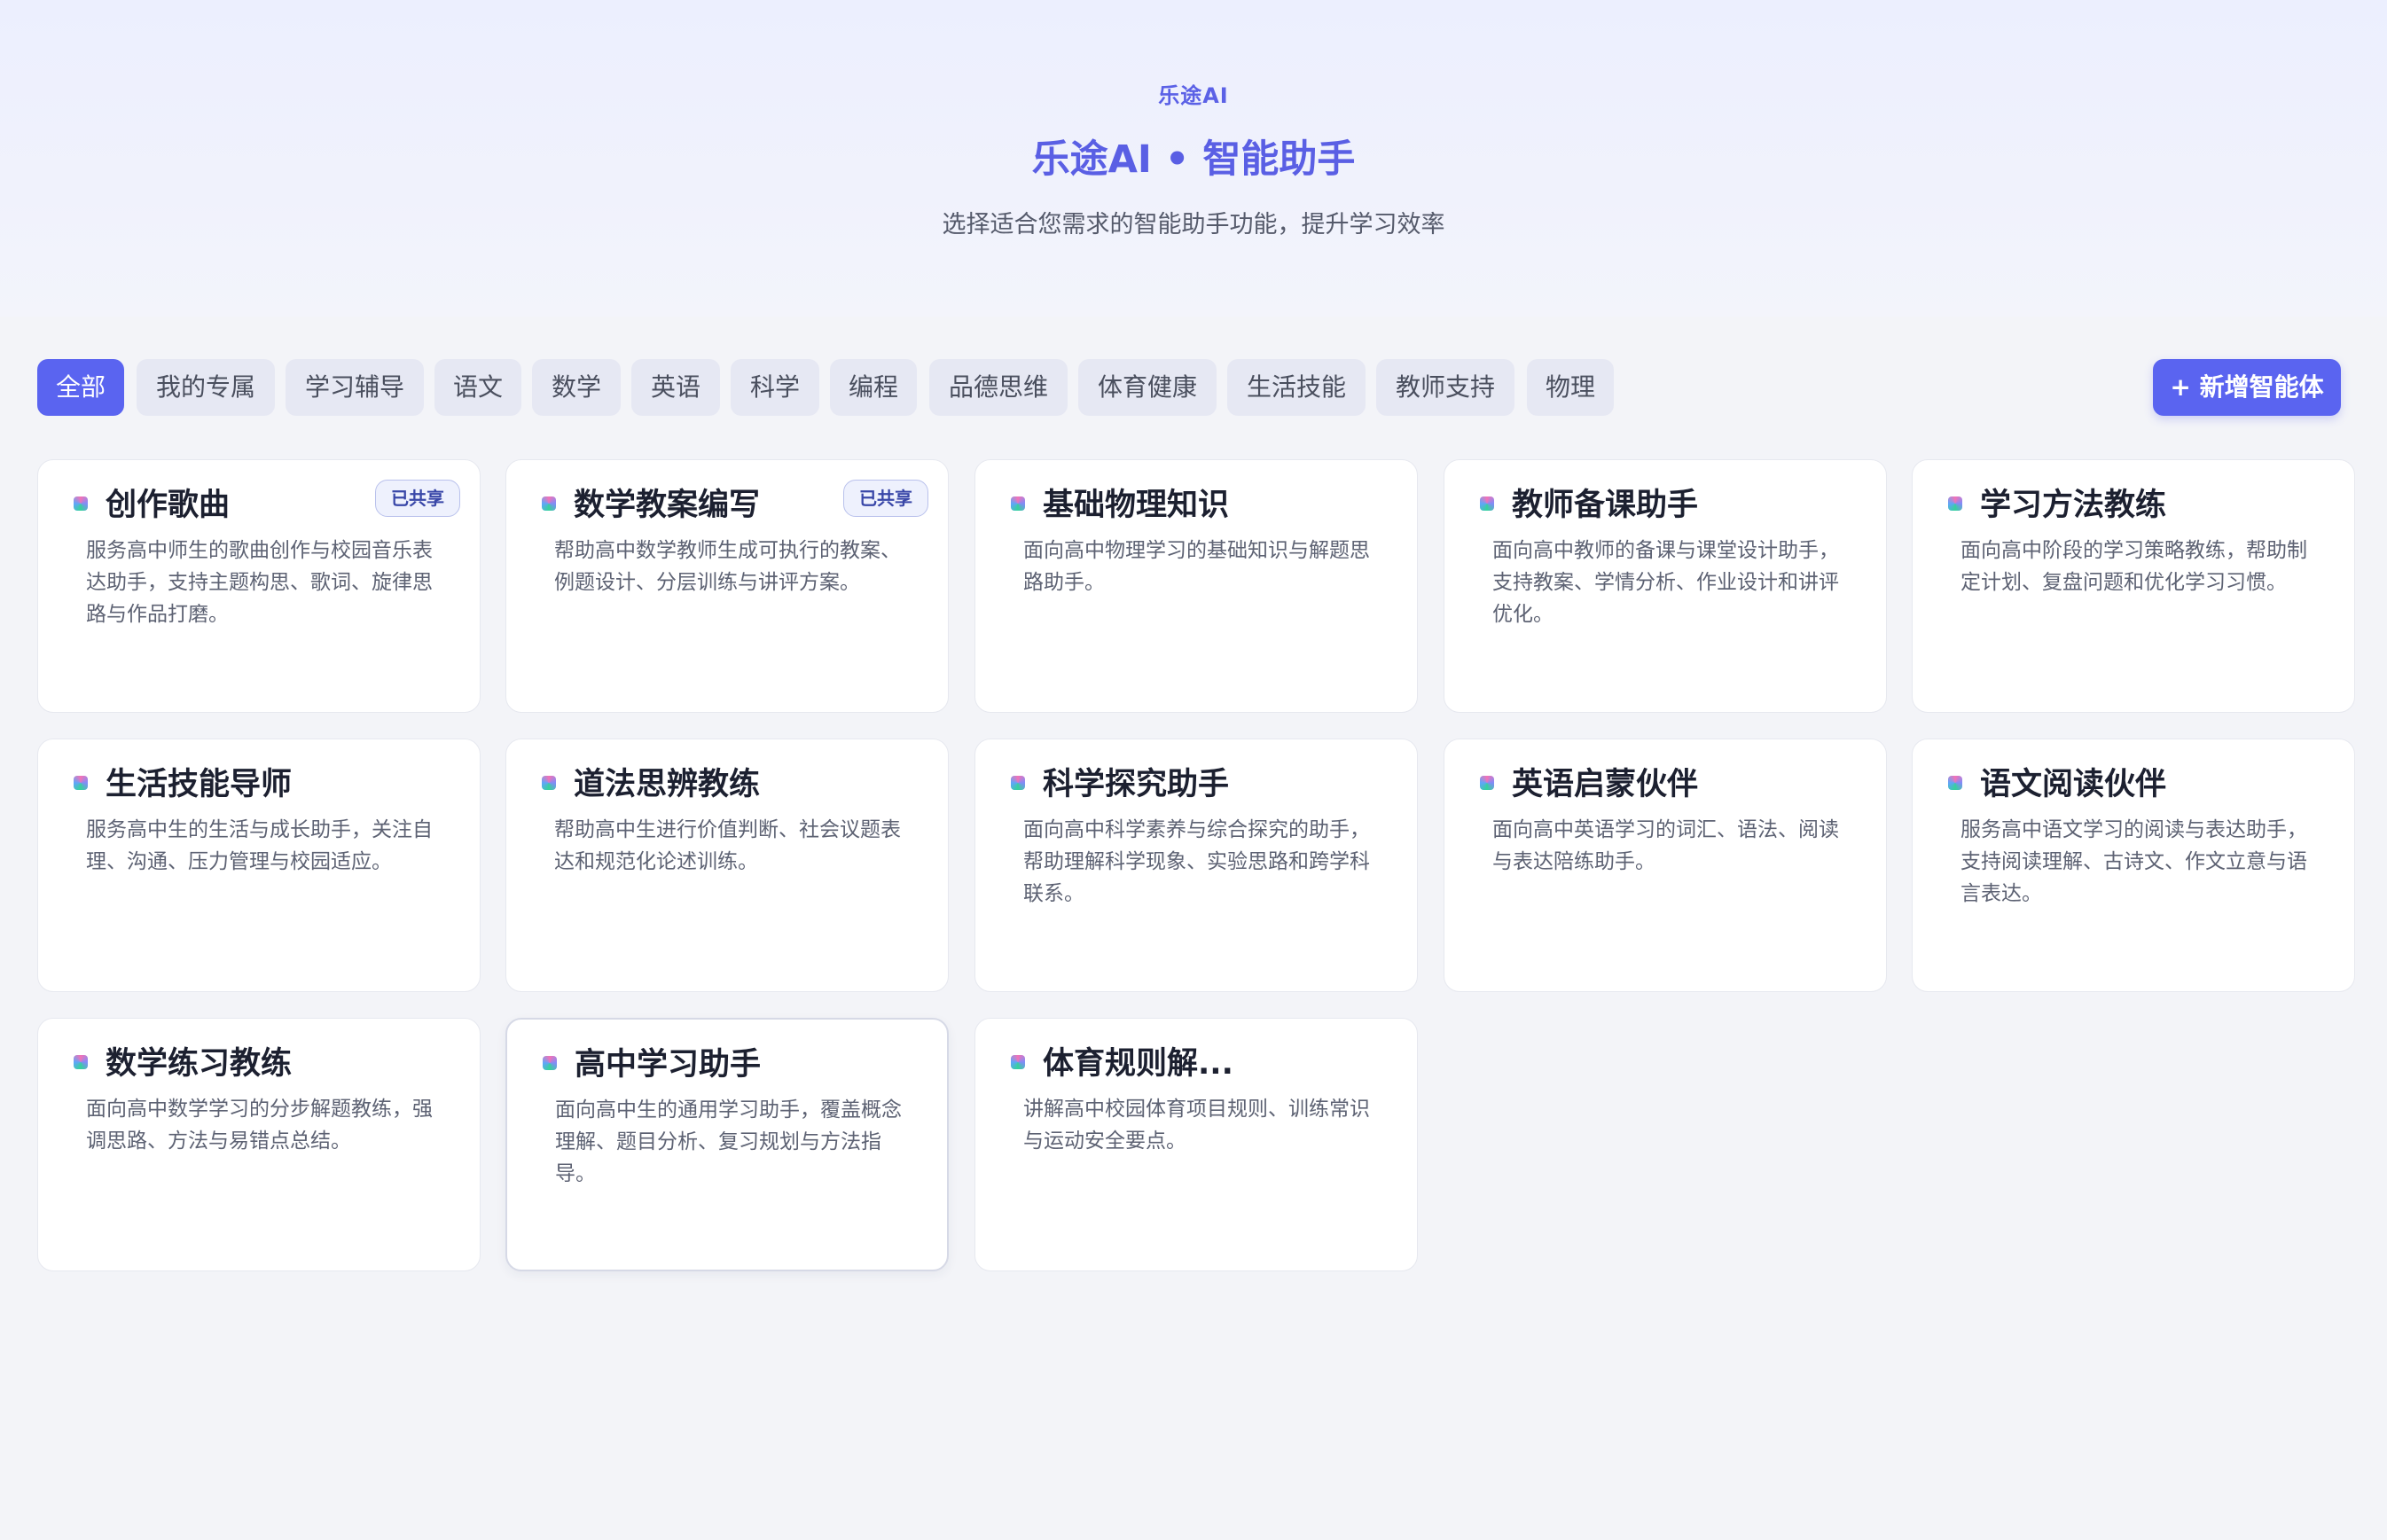 Image resolution: width=2387 pixels, height=1540 pixels. Describe the element at coordinates (1136, 784) in the screenshot. I see `agent-card-title: 科学探究助手` at that location.